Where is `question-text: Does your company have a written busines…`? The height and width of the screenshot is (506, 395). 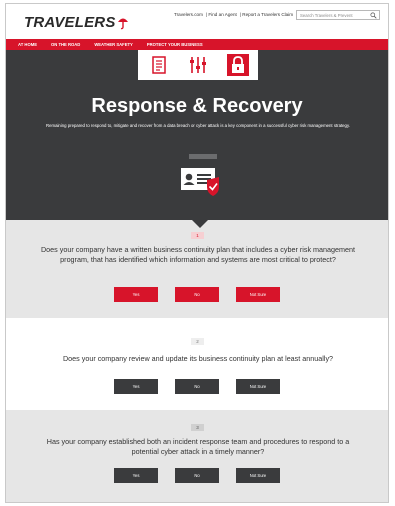 question-text: Does your company have a written busines… is located at coordinates (198, 254).